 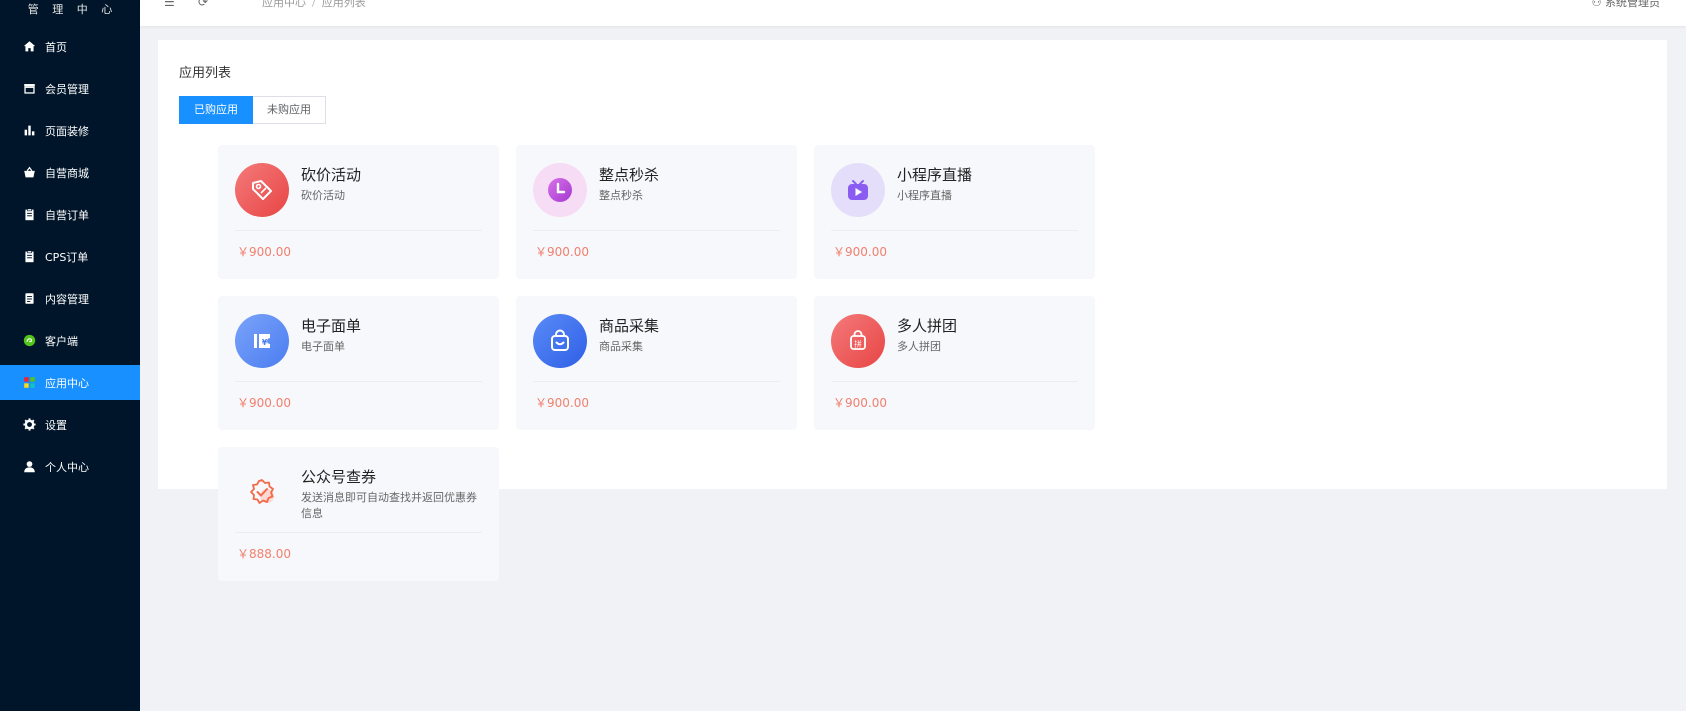 I want to click on sidebar-item-self-orders: 自营订单, so click(x=70, y=214).